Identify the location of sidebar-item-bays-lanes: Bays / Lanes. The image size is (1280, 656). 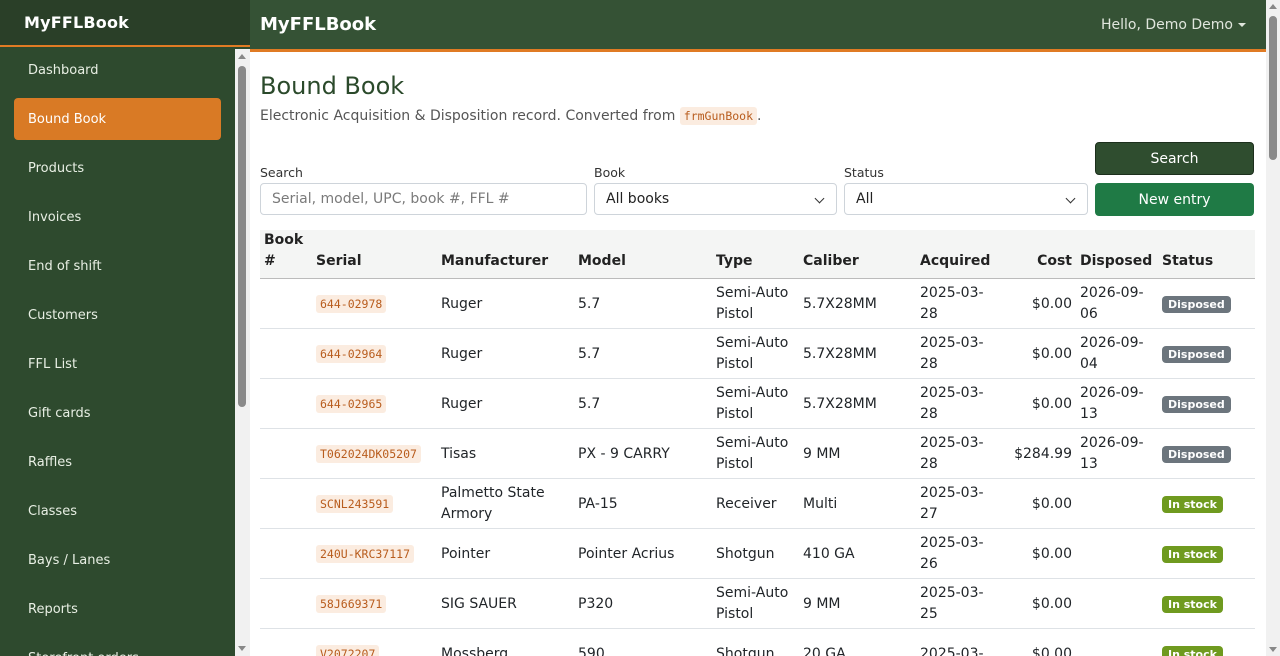
(117, 560).